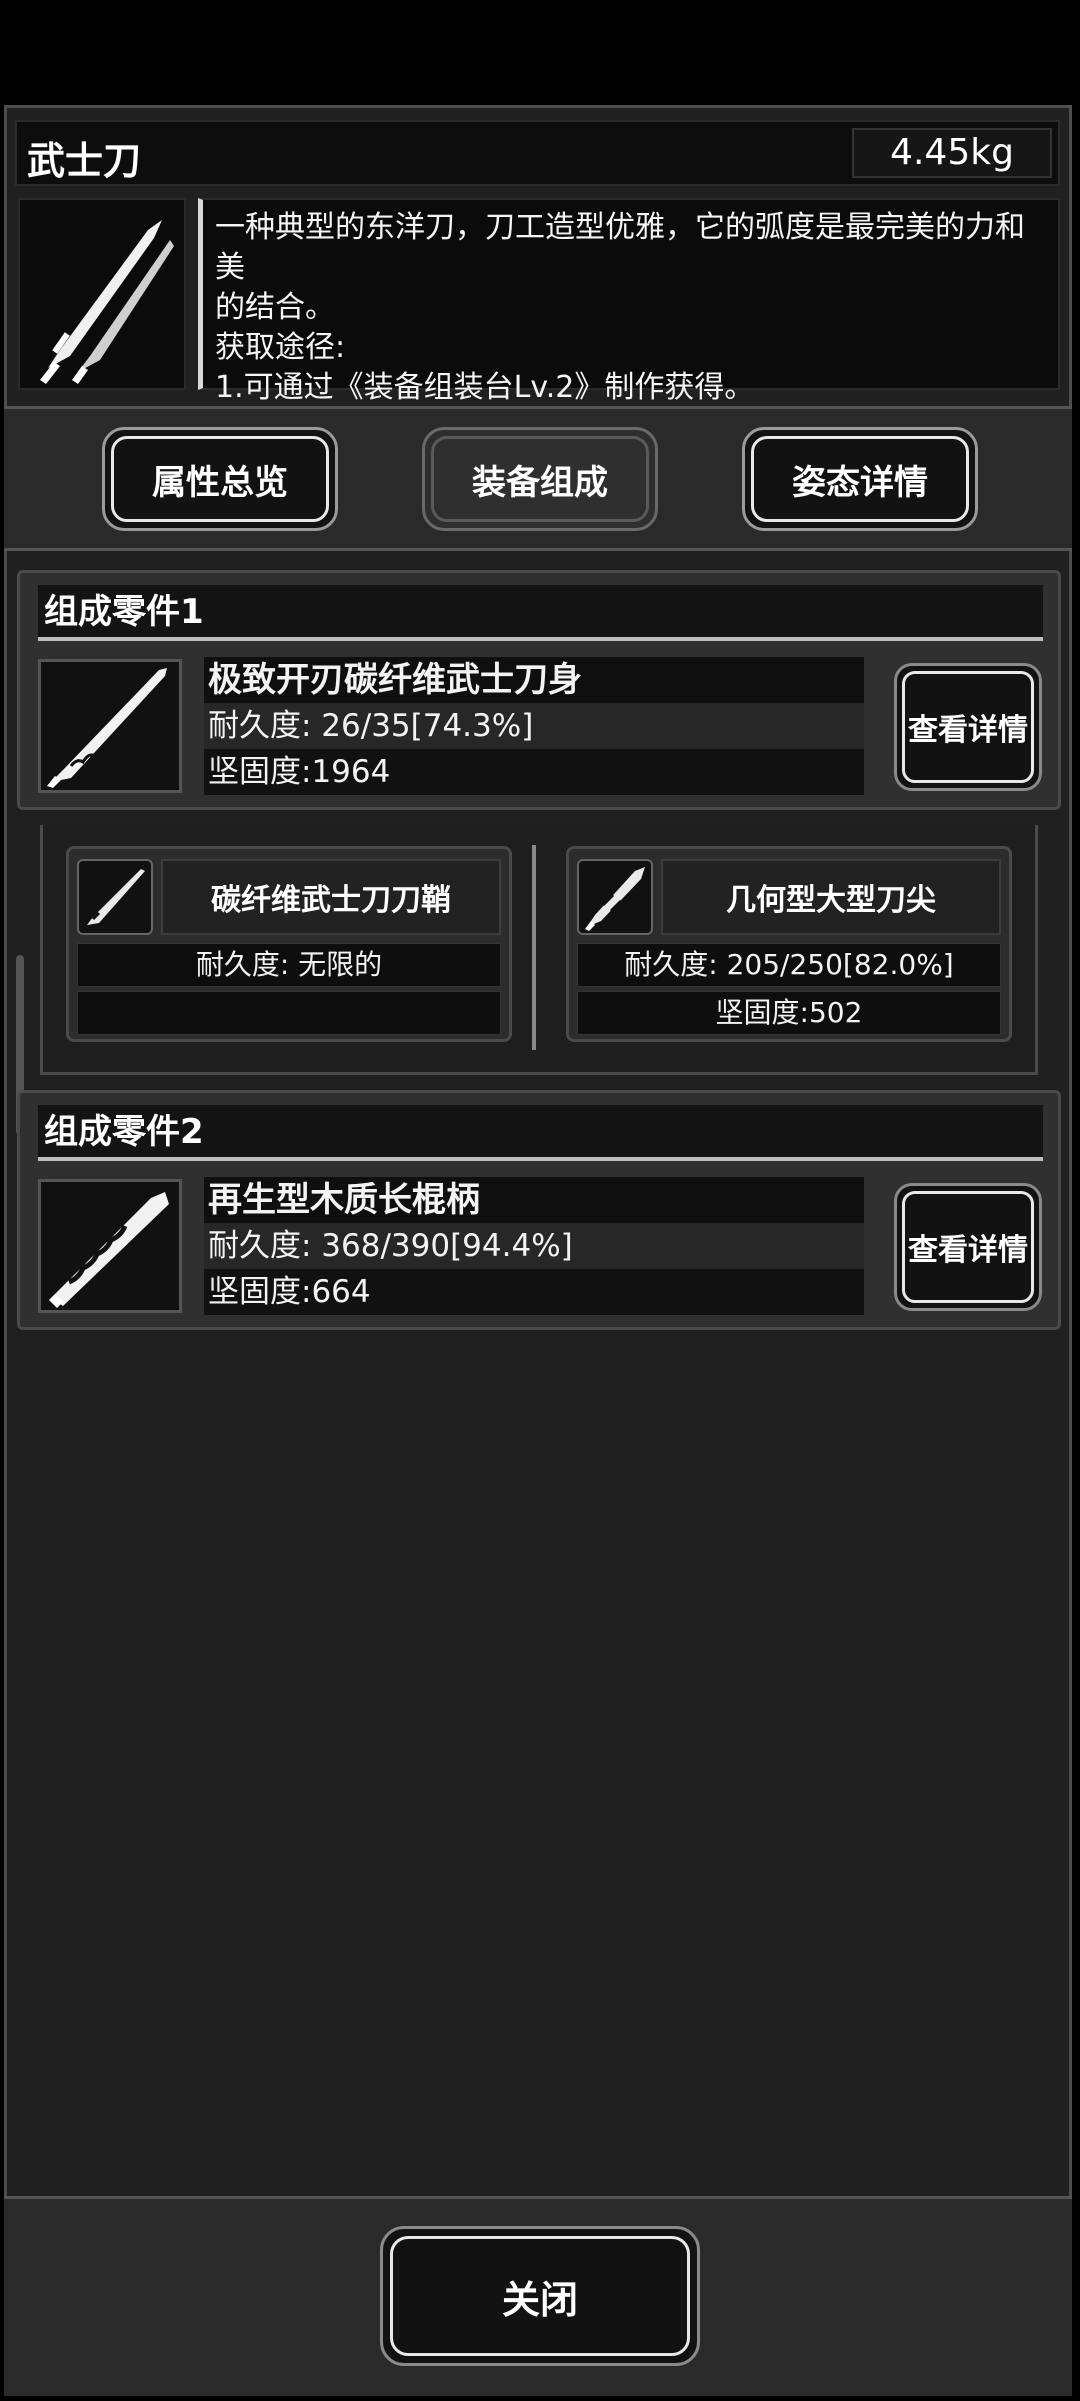  I want to click on close-label: 关闭, so click(539, 2299).